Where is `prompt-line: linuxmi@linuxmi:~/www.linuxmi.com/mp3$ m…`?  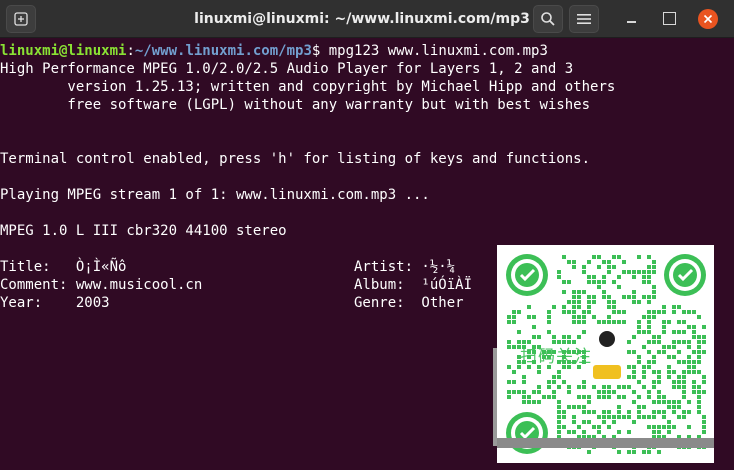 prompt-line: linuxmi@linuxmi:~/www.linuxmi.com/mp3$ m… is located at coordinates (274, 51).